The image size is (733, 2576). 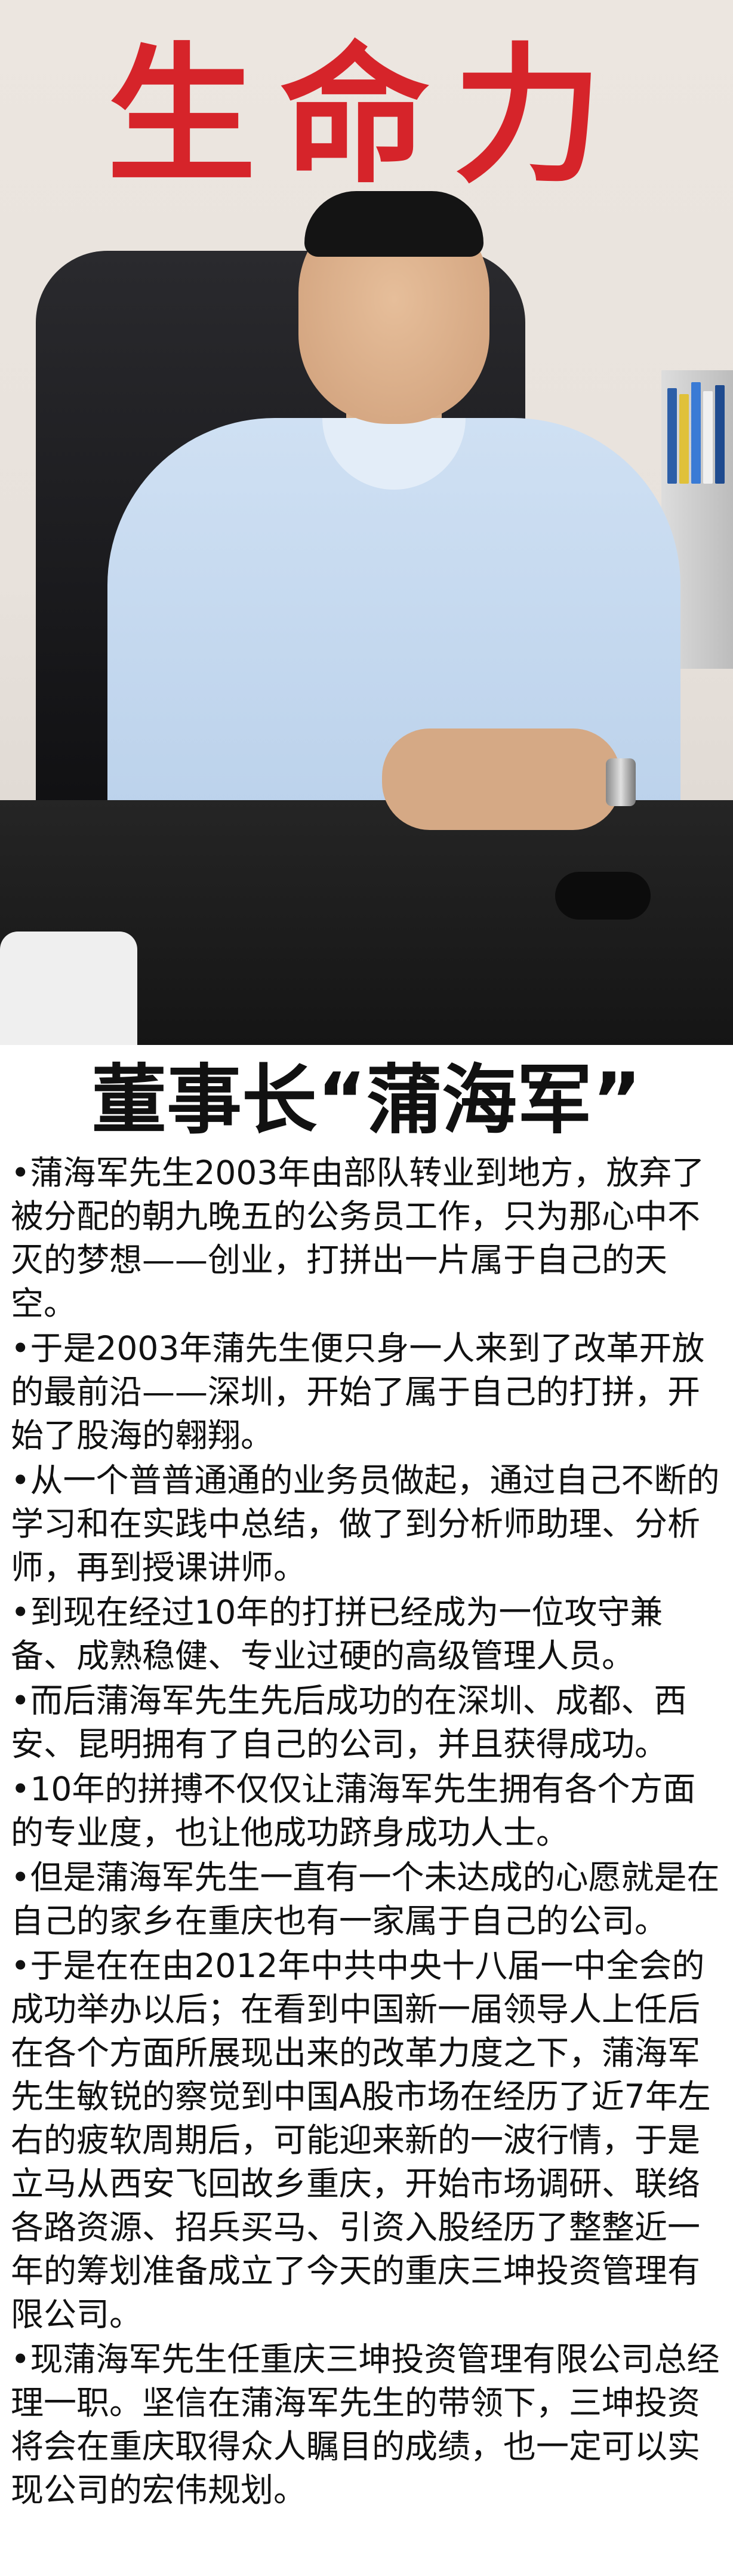 What do you see at coordinates (68, 988) in the screenshot?
I see `desk-phone` at bounding box center [68, 988].